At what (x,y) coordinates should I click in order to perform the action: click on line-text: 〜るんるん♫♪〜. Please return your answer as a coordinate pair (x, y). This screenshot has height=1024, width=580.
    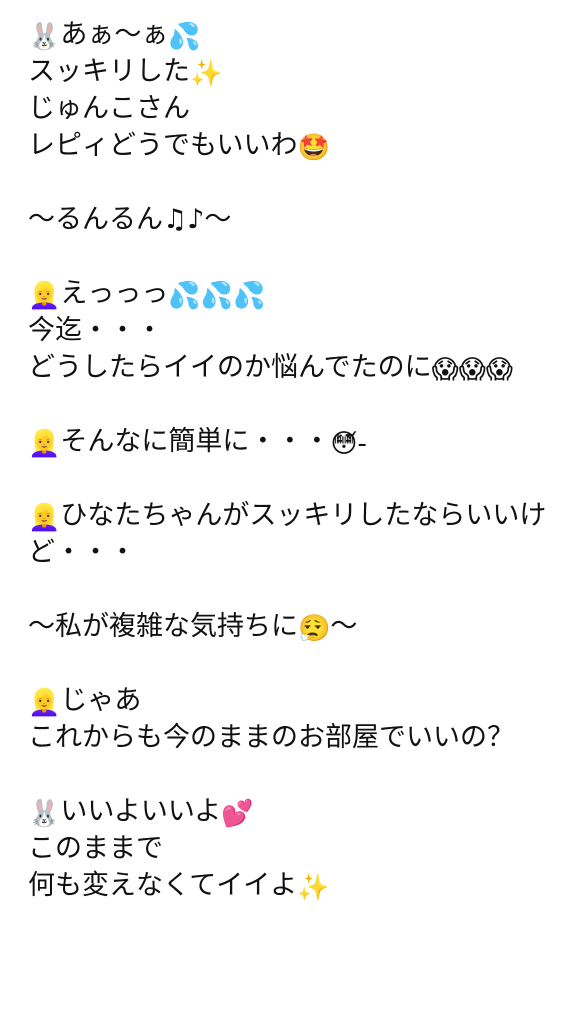
    Looking at the image, I should click on (130, 219).